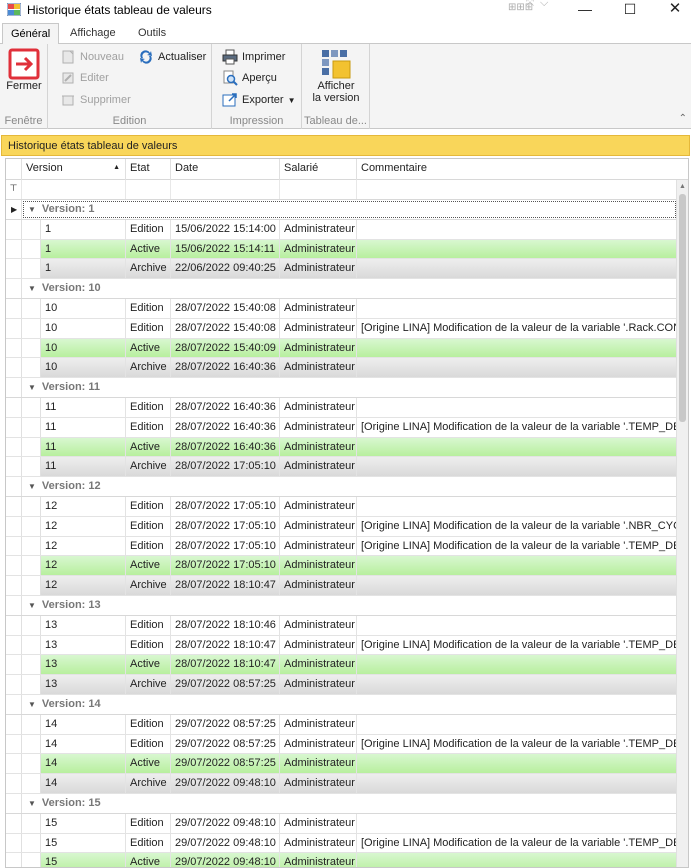  I want to click on afficher-version-button: Afficher la version, so click(336, 76).